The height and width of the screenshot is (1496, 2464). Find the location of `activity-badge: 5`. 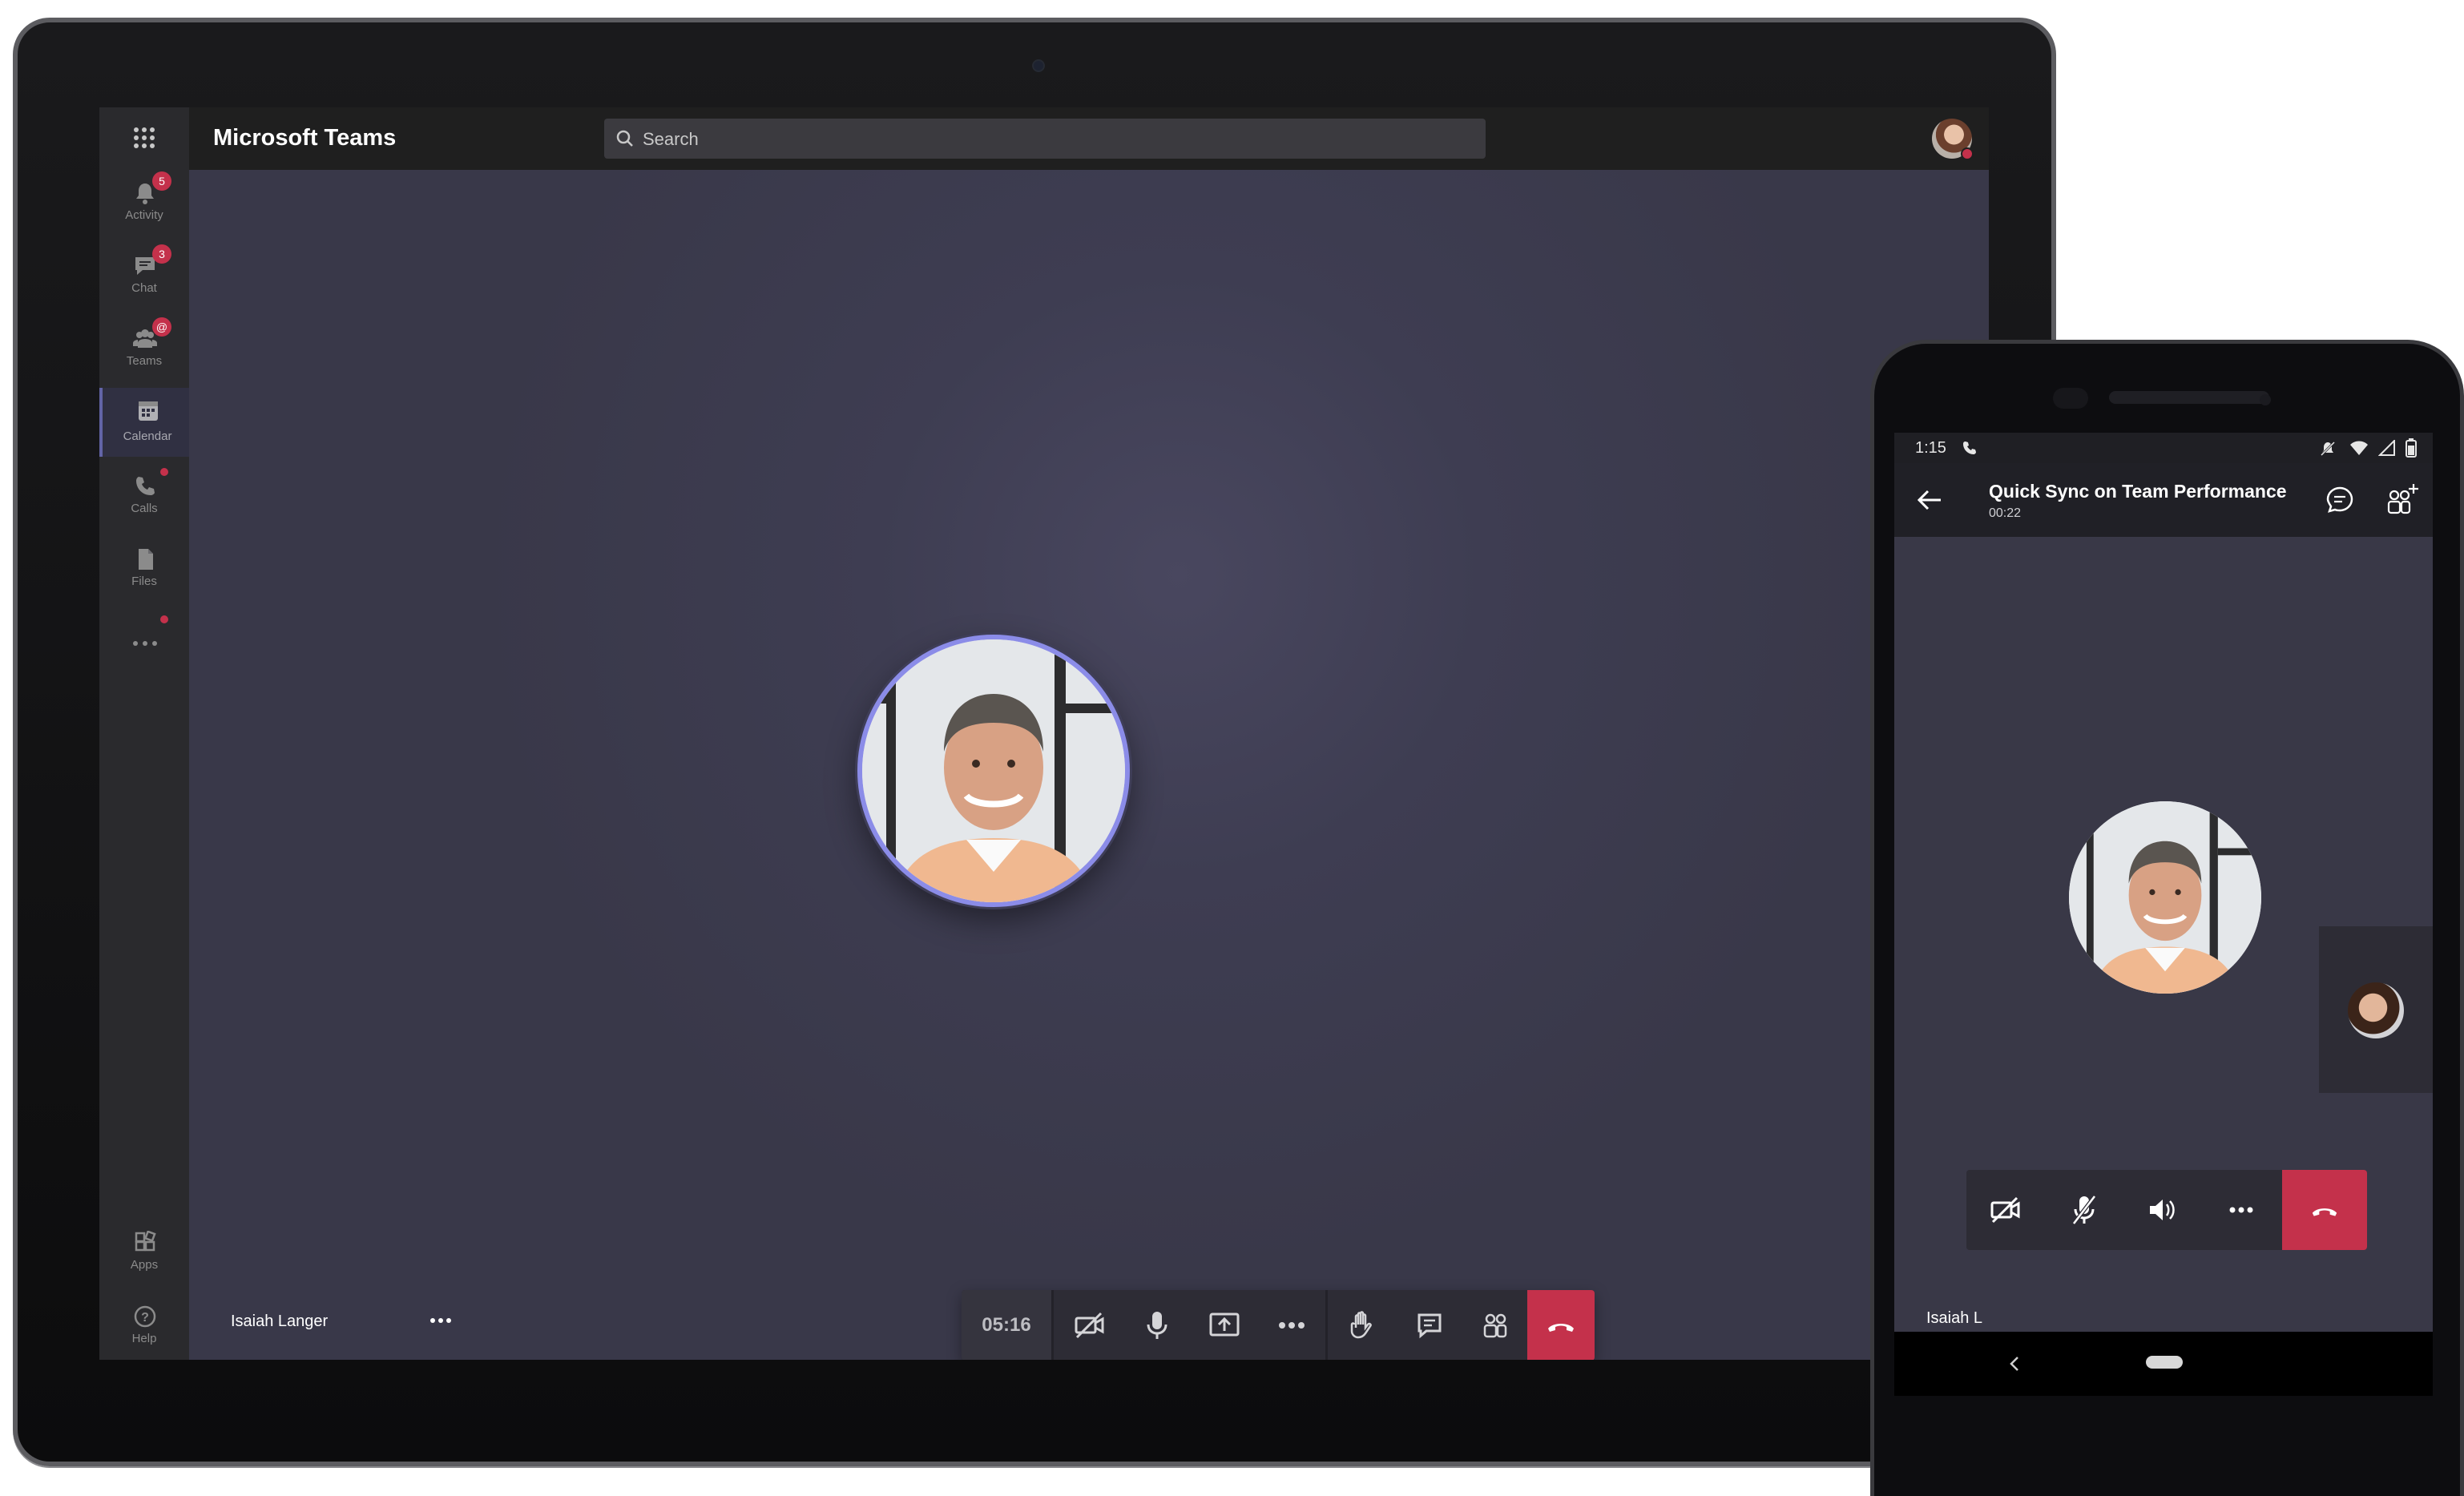

activity-badge: 5 is located at coordinates (161, 181).